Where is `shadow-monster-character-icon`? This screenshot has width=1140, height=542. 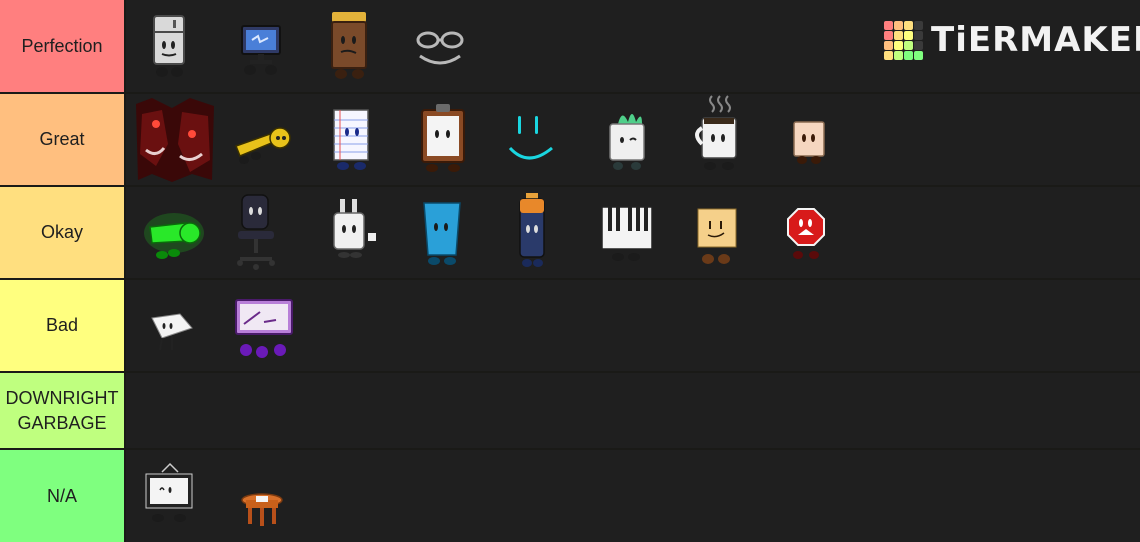 shadow-monster-character-icon is located at coordinates (175, 139).